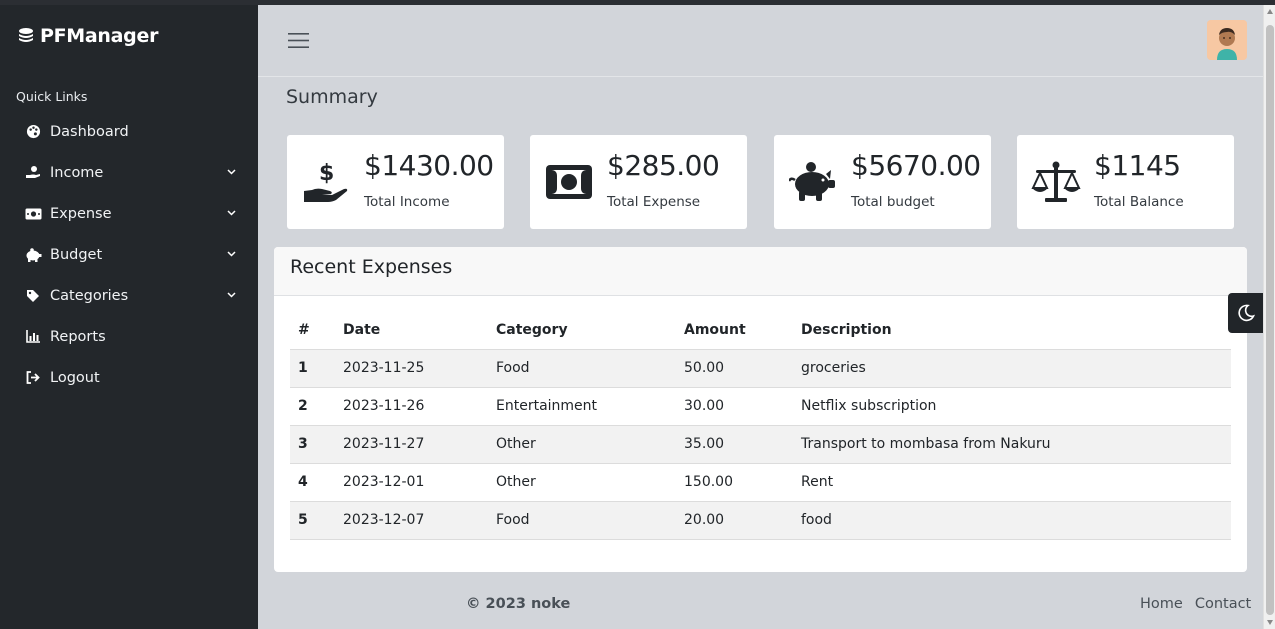 The image size is (1275, 629). Describe the element at coordinates (1161, 604) in the screenshot. I see `footer-link-home: Home` at that location.